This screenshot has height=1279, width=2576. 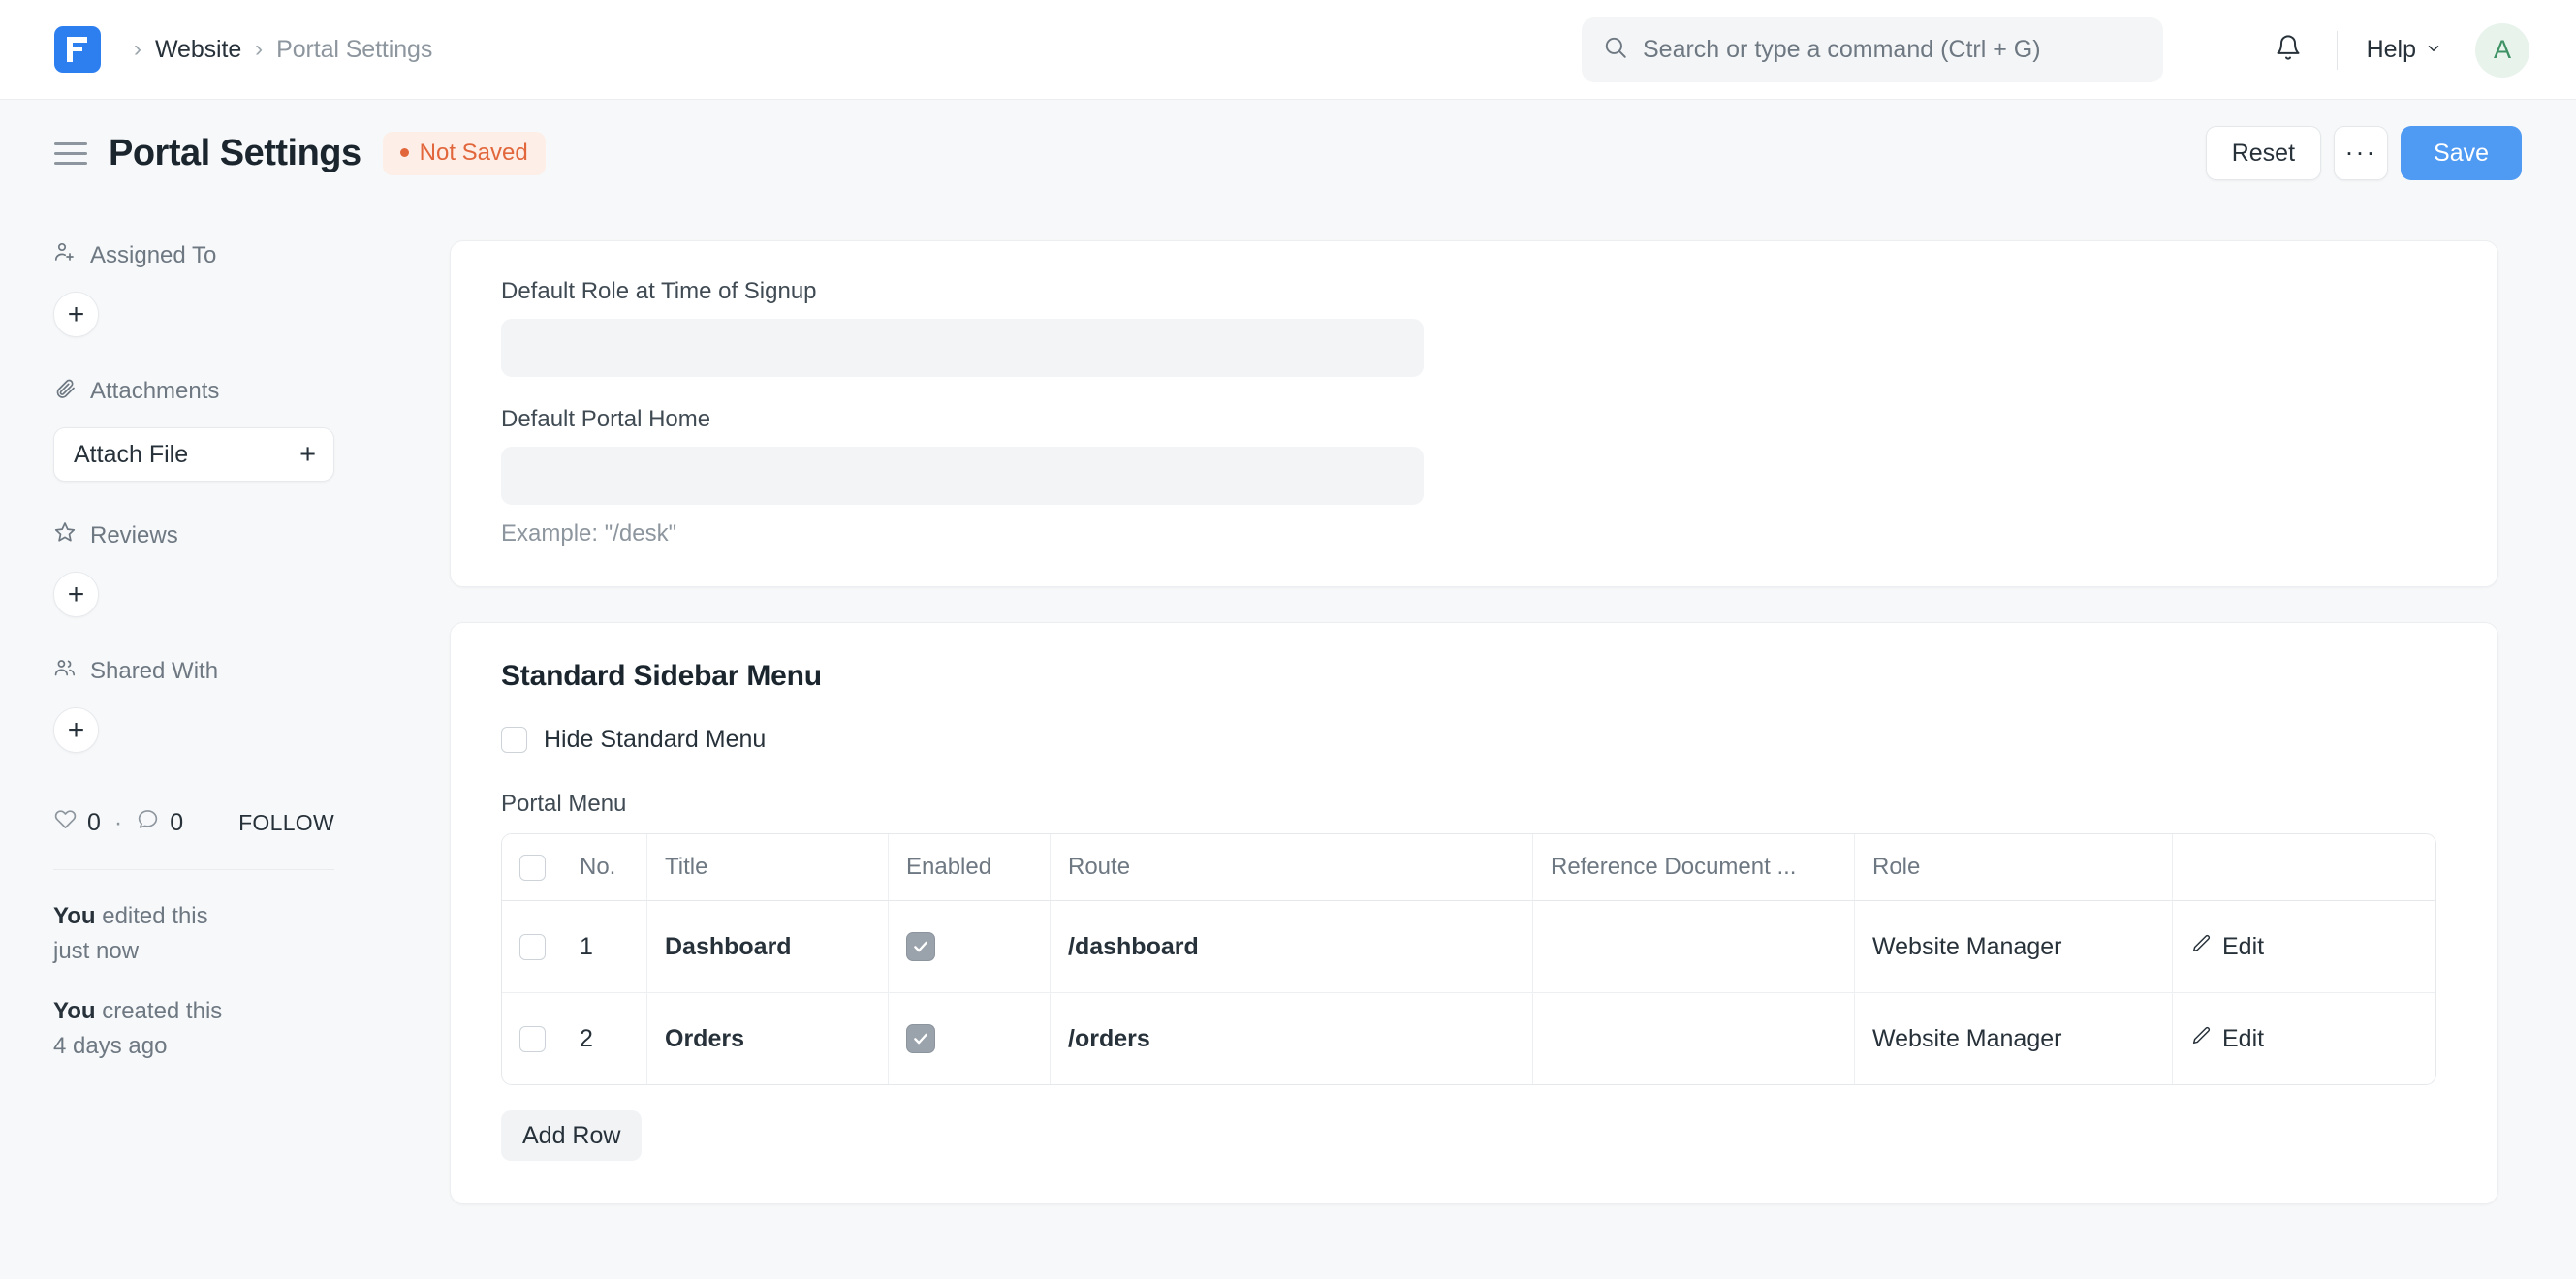 What do you see at coordinates (236, 391) in the screenshot?
I see `attachments-header: Attachments` at bounding box center [236, 391].